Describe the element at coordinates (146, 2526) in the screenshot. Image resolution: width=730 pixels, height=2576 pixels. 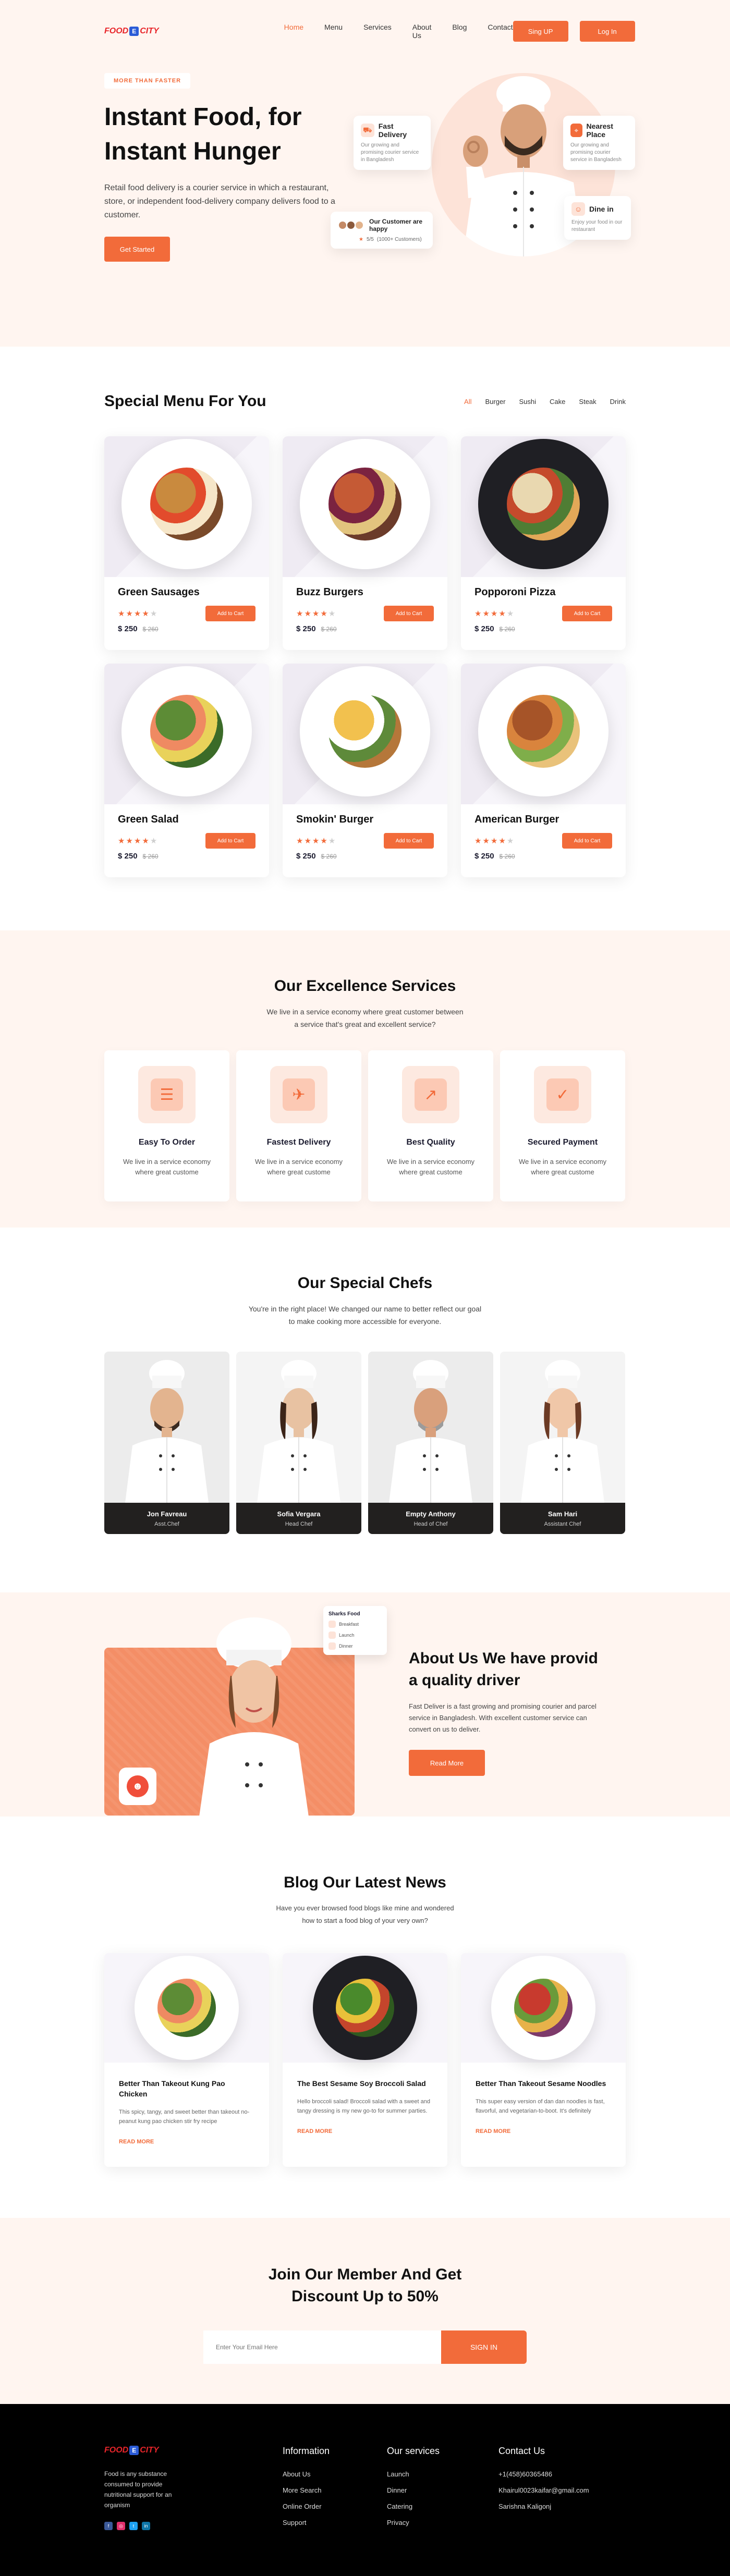
I see `linkedin-icon: in` at that location.